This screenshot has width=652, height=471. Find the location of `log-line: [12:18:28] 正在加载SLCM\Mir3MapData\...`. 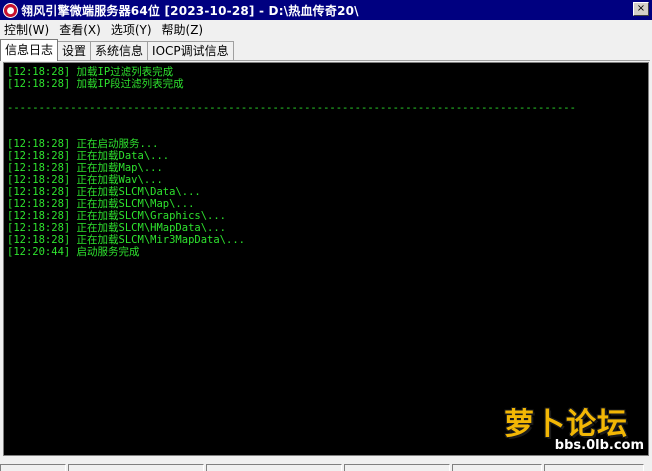

log-line: [12:18:28] 正在加载SLCM\Mir3MapData\... is located at coordinates (126, 240).